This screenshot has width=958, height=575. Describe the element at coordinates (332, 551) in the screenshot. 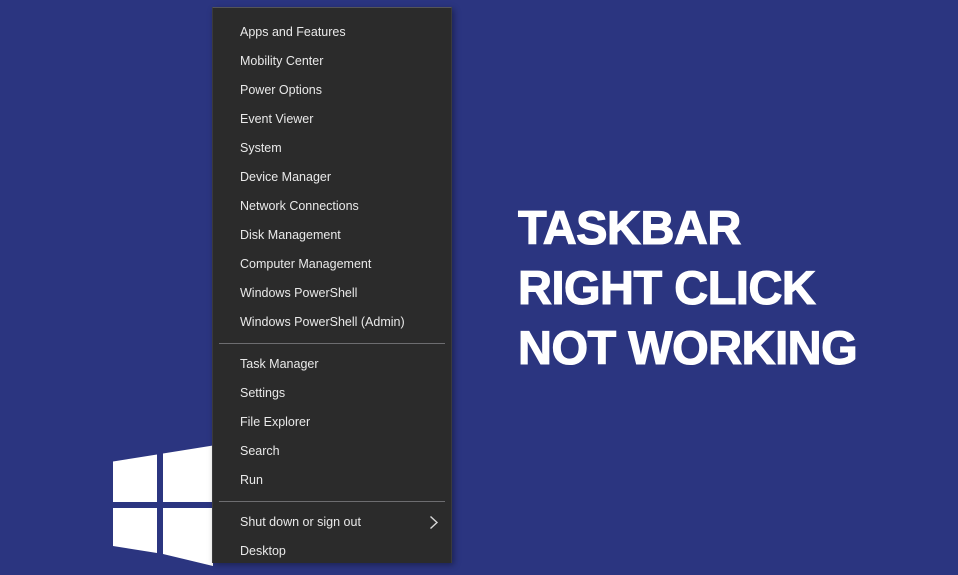

I see `menu-item-desktop: Desktop` at that location.